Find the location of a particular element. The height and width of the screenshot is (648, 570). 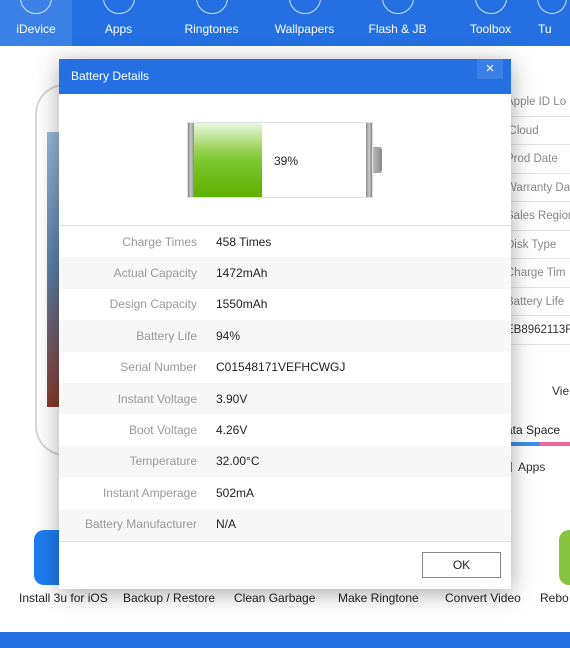

status-bar is located at coordinates (285, 640).